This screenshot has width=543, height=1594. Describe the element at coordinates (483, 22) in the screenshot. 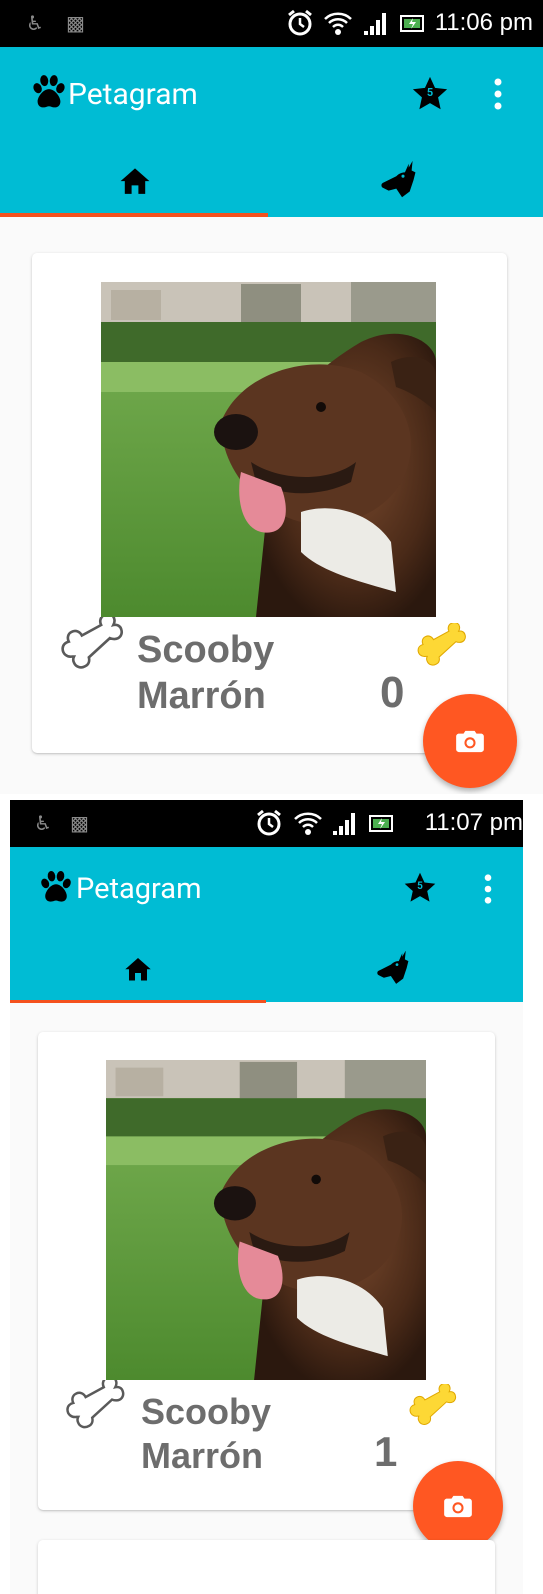

I see `status-time: 11:06 pm` at that location.